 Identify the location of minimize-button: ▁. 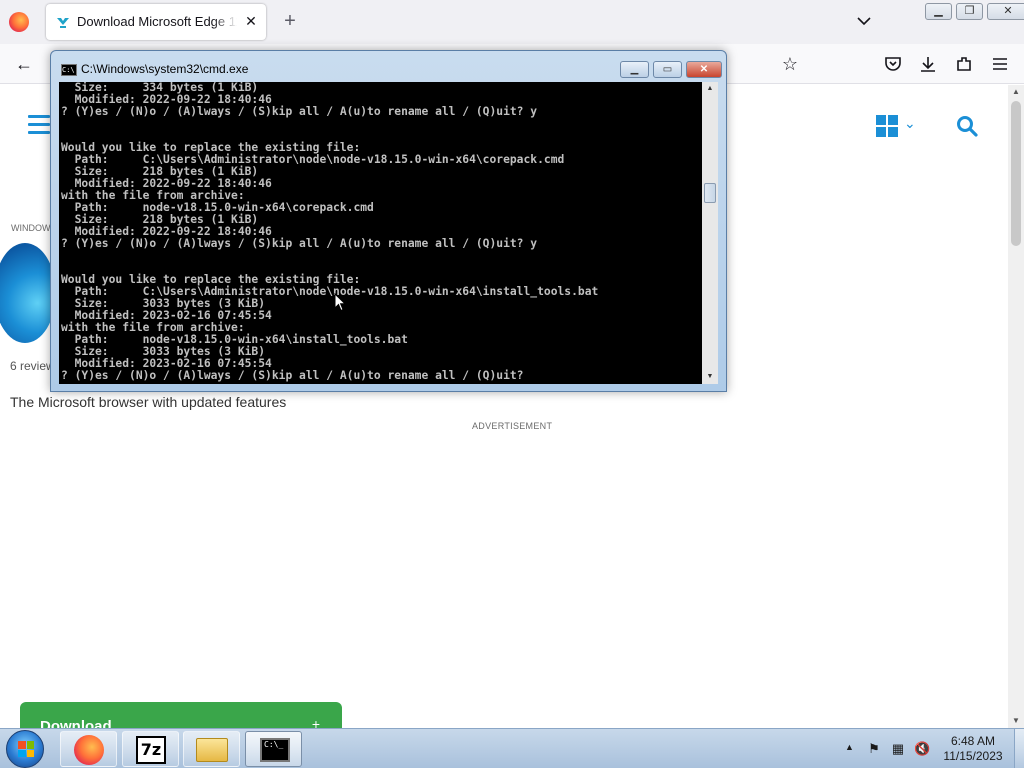
(938, 11).